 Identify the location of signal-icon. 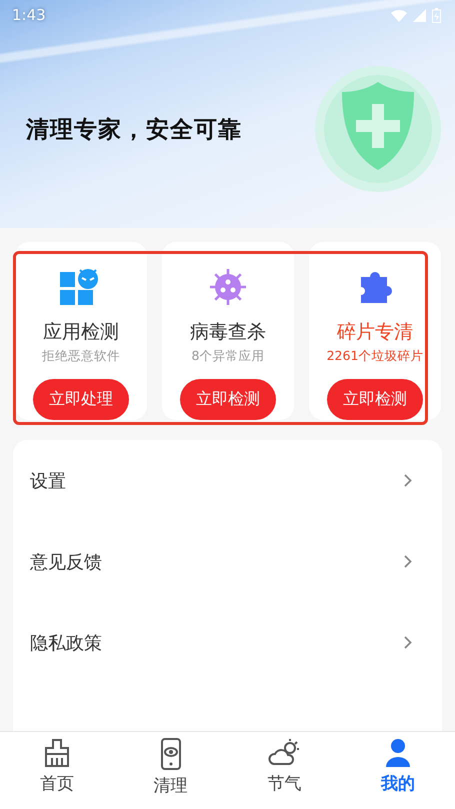
(419, 15).